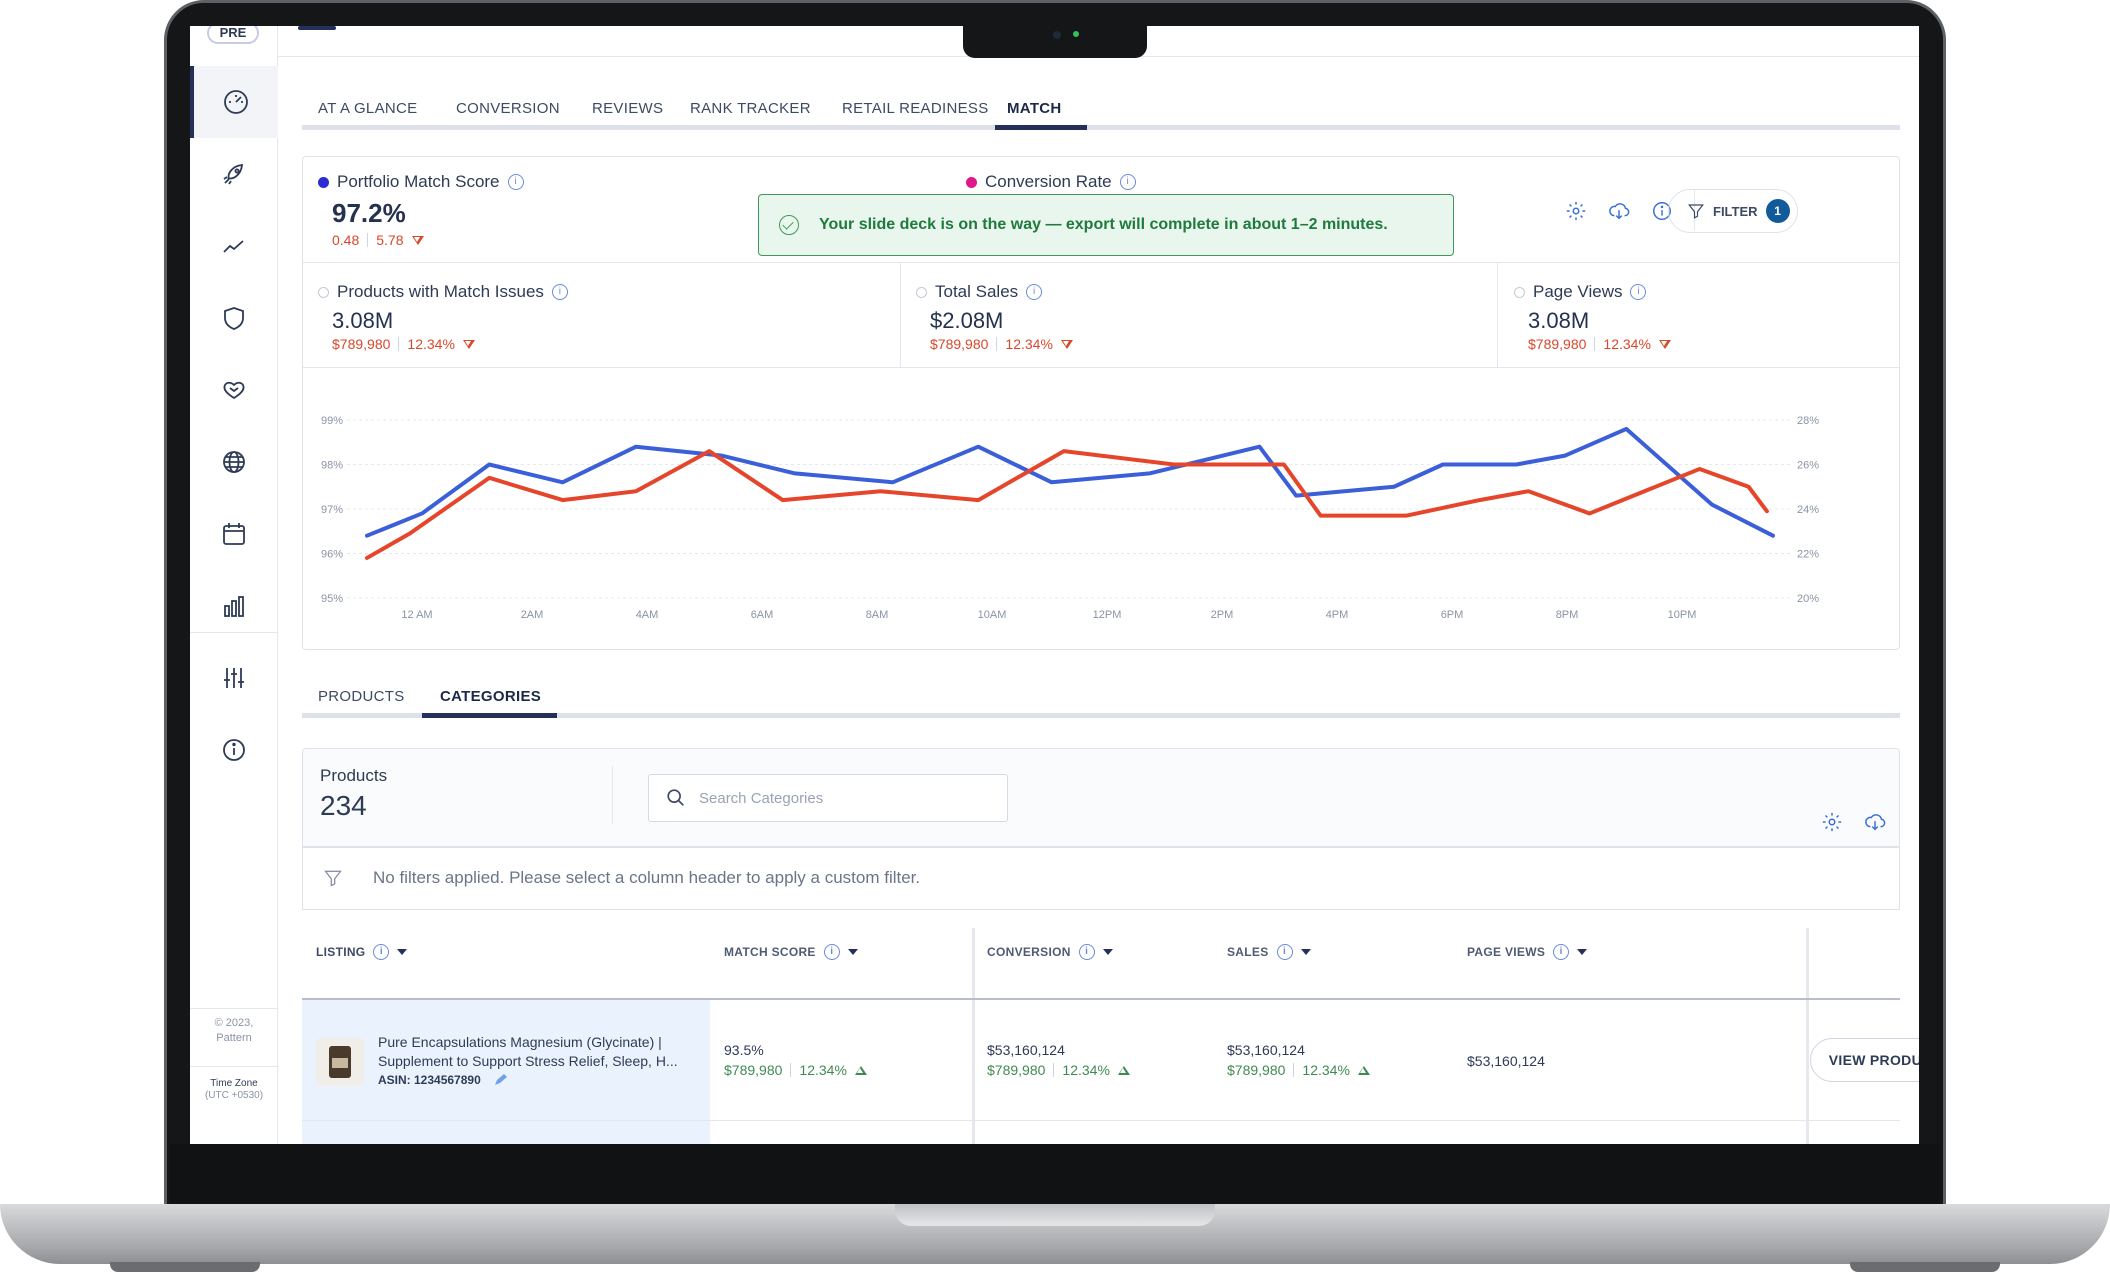  What do you see at coordinates (1519, 292) in the screenshot?
I see `legend-ring` at bounding box center [1519, 292].